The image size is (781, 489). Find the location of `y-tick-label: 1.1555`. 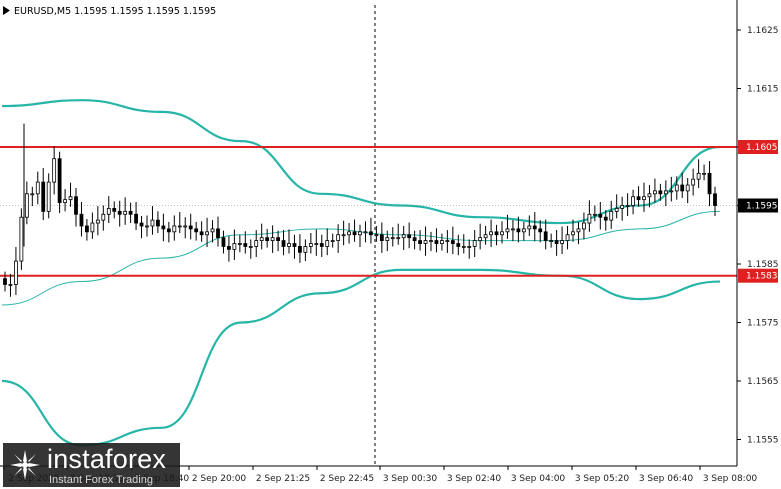

y-tick-label: 1.1555 is located at coordinates (763, 441).